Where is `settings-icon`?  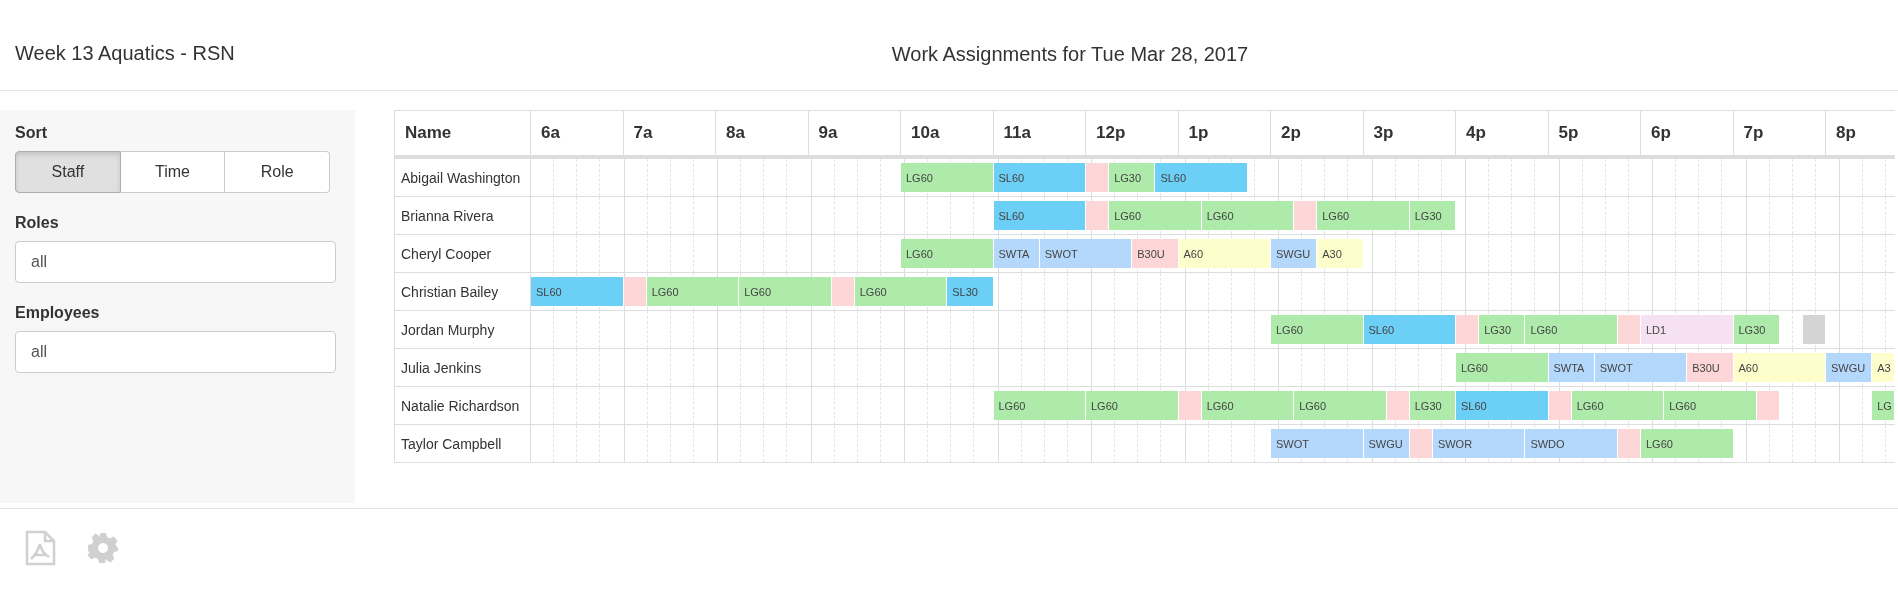
settings-icon is located at coordinates (103, 548).